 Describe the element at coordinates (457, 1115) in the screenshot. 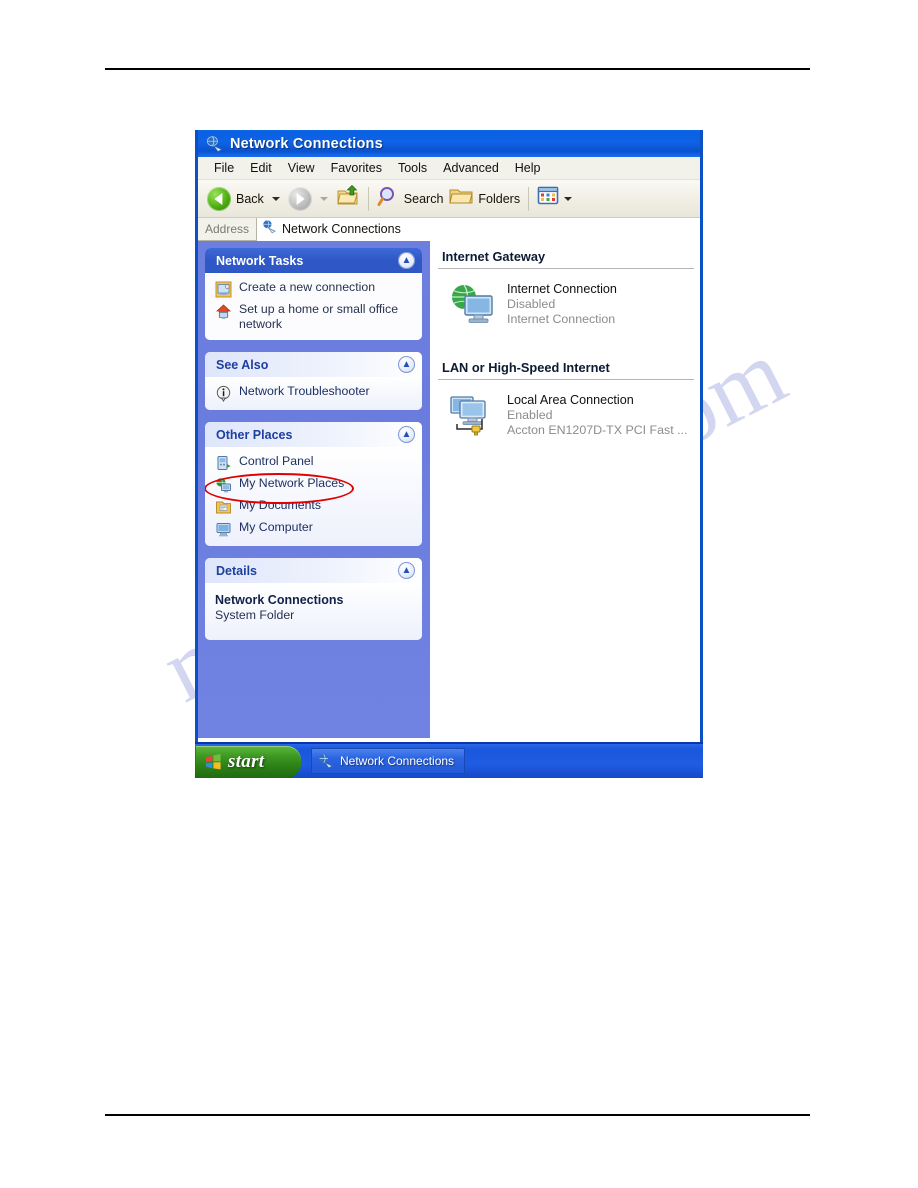

I see `page-footer-rule` at that location.